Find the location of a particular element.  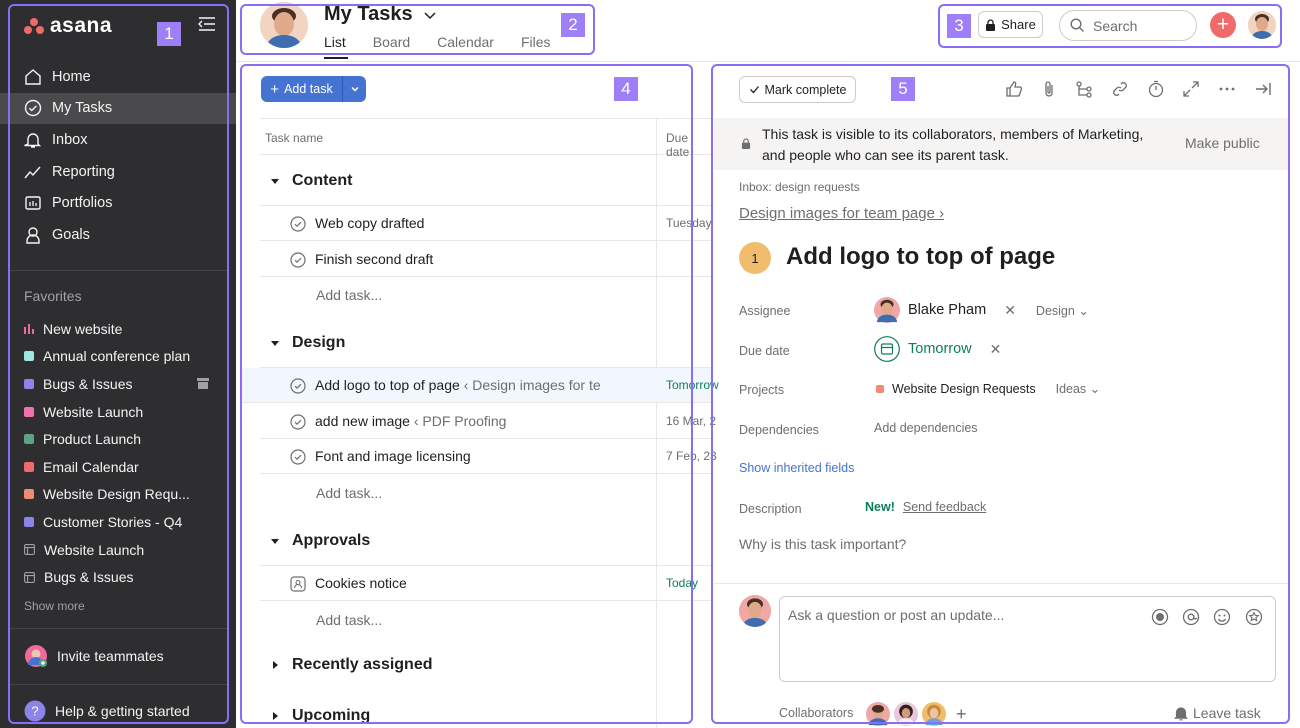

project-section-select: Ideas ⌄ is located at coordinates (1078, 388).